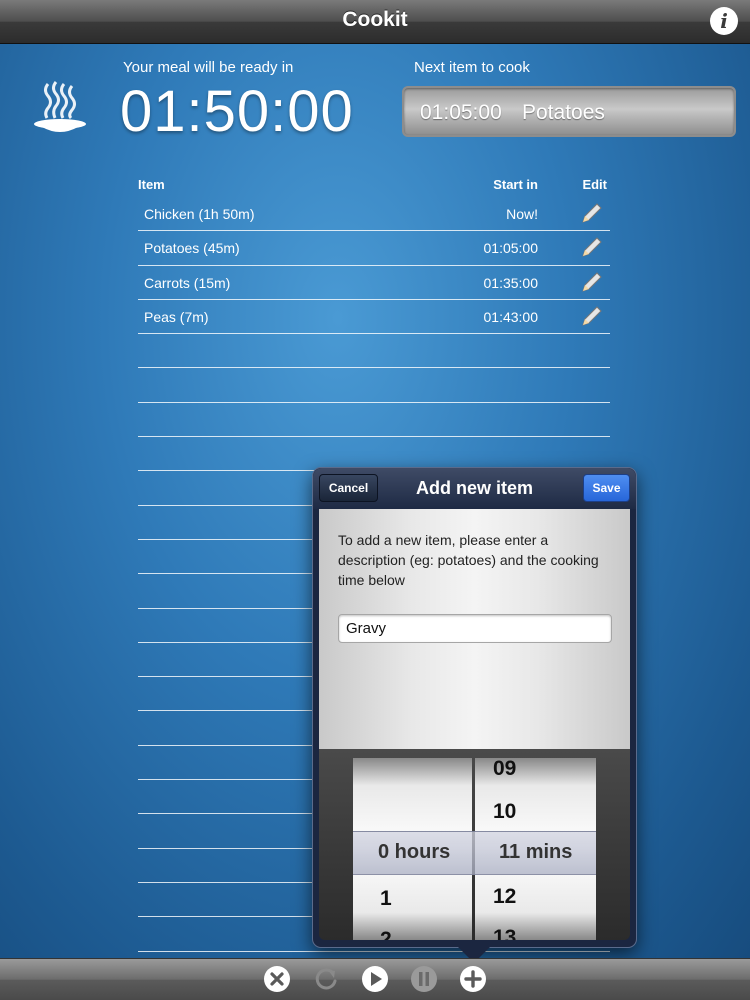  Describe the element at coordinates (326, 979) in the screenshot. I see `refresh-icon` at that location.